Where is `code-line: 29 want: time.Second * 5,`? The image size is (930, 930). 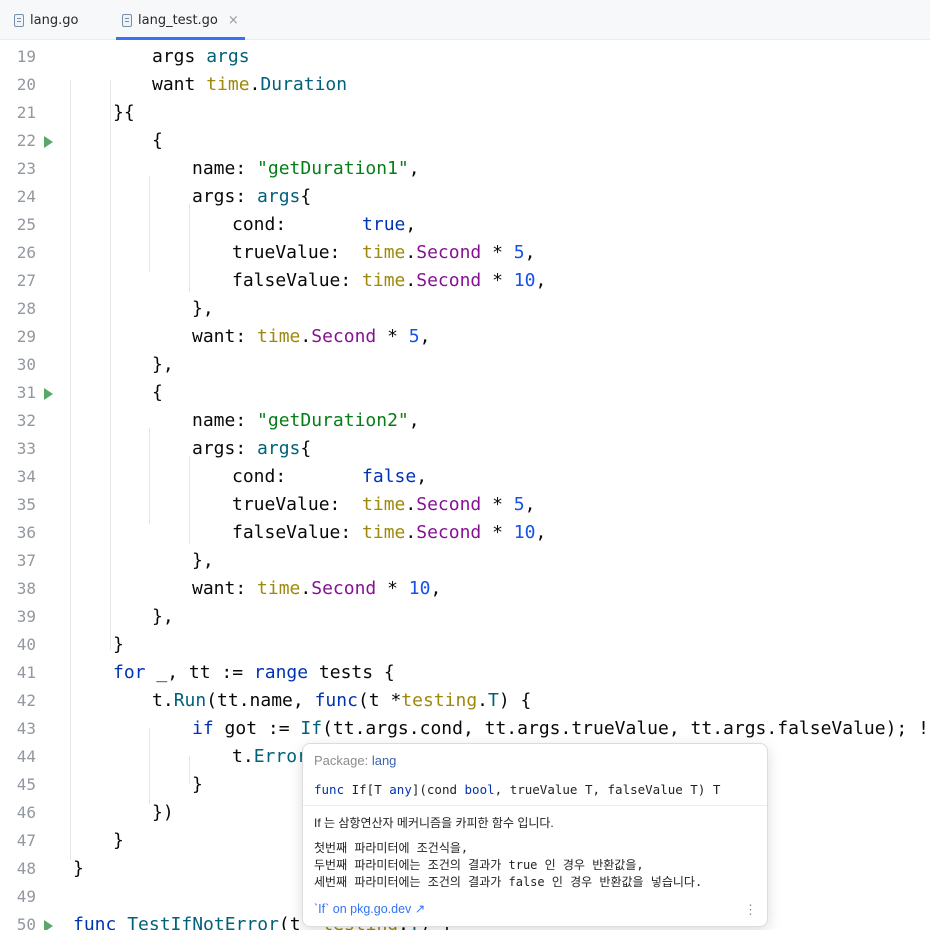
code-line: 29 want: time.Second * 5, is located at coordinates (465, 337).